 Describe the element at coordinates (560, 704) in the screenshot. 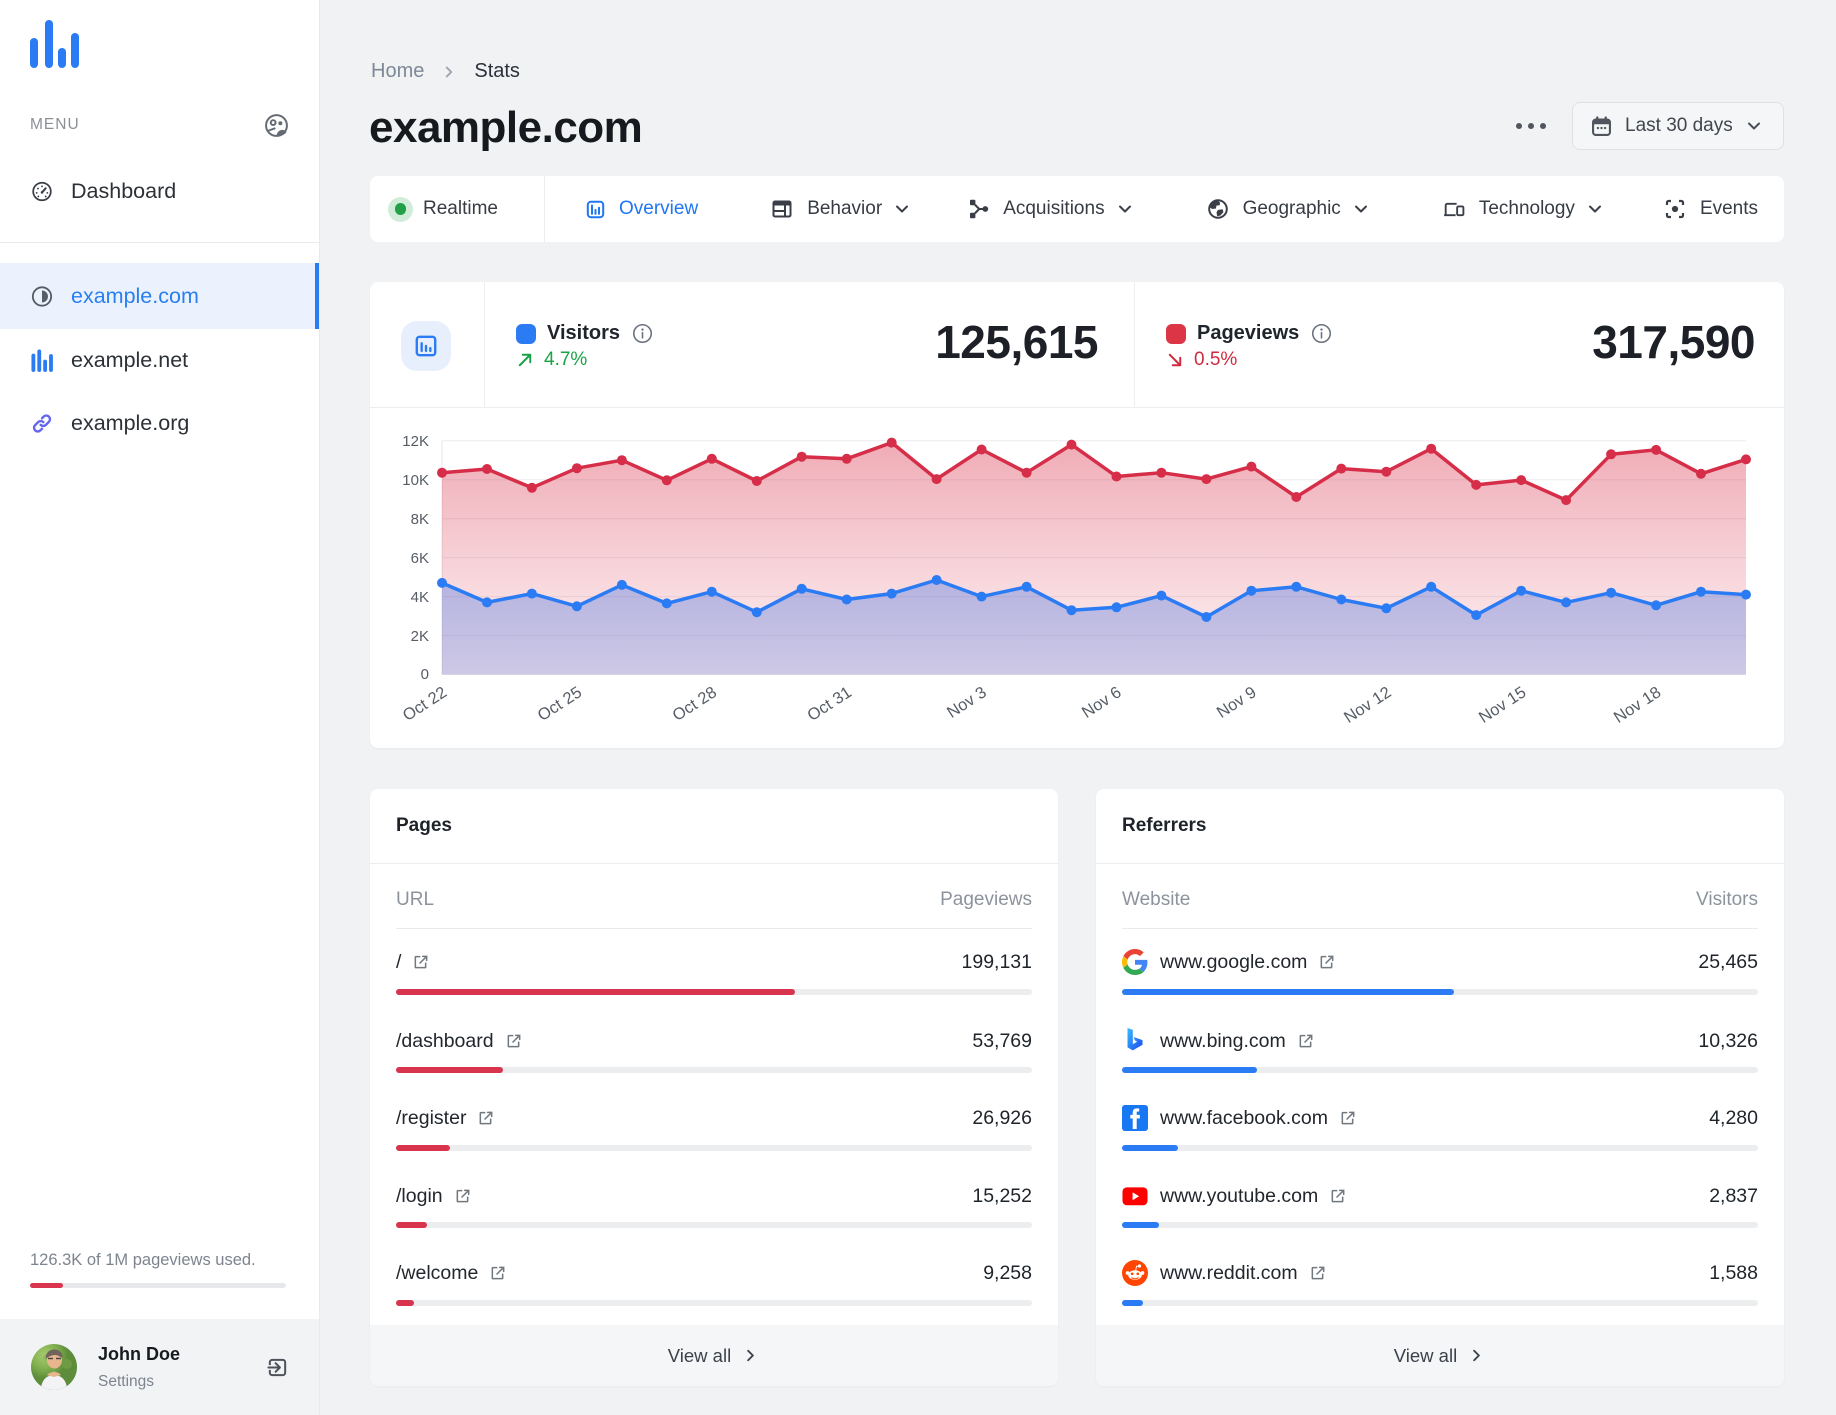

I see `svg-text: Oct 25` at that location.